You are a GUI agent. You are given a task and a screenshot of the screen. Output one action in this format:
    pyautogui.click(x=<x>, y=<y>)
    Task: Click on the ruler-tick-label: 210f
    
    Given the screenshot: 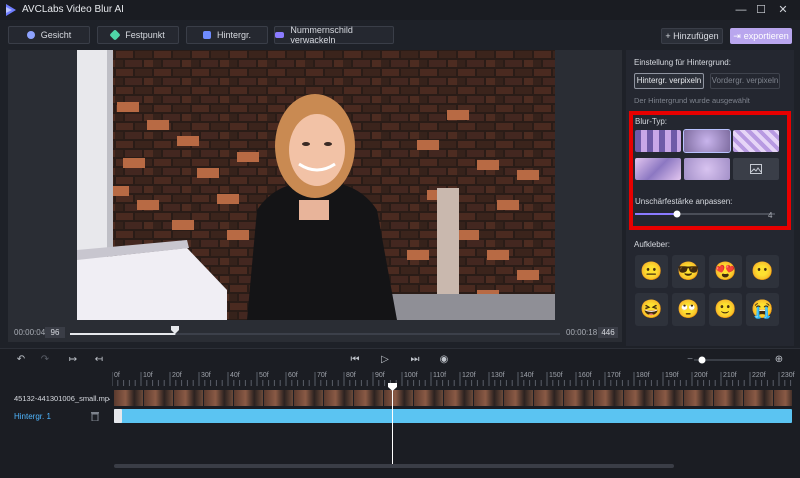 What is the action you would take?
    pyautogui.click(x=730, y=375)
    